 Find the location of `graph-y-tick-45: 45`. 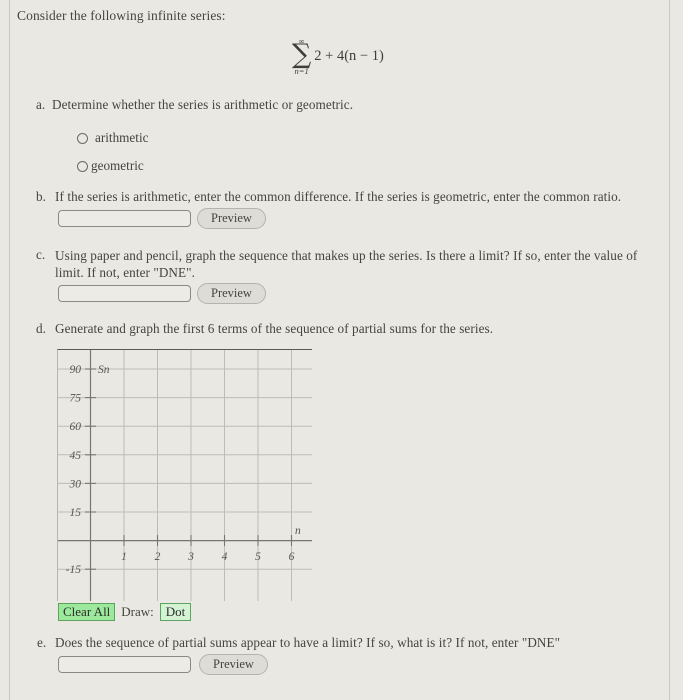

graph-y-tick-45: 45 is located at coordinates (76, 456).